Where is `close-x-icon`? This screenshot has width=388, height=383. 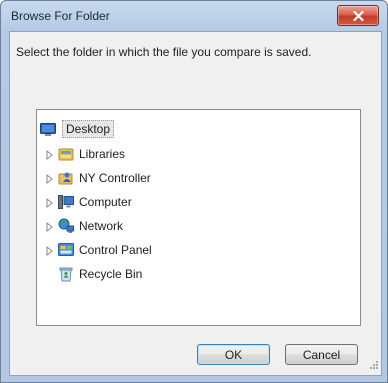
close-x-icon is located at coordinates (358, 15).